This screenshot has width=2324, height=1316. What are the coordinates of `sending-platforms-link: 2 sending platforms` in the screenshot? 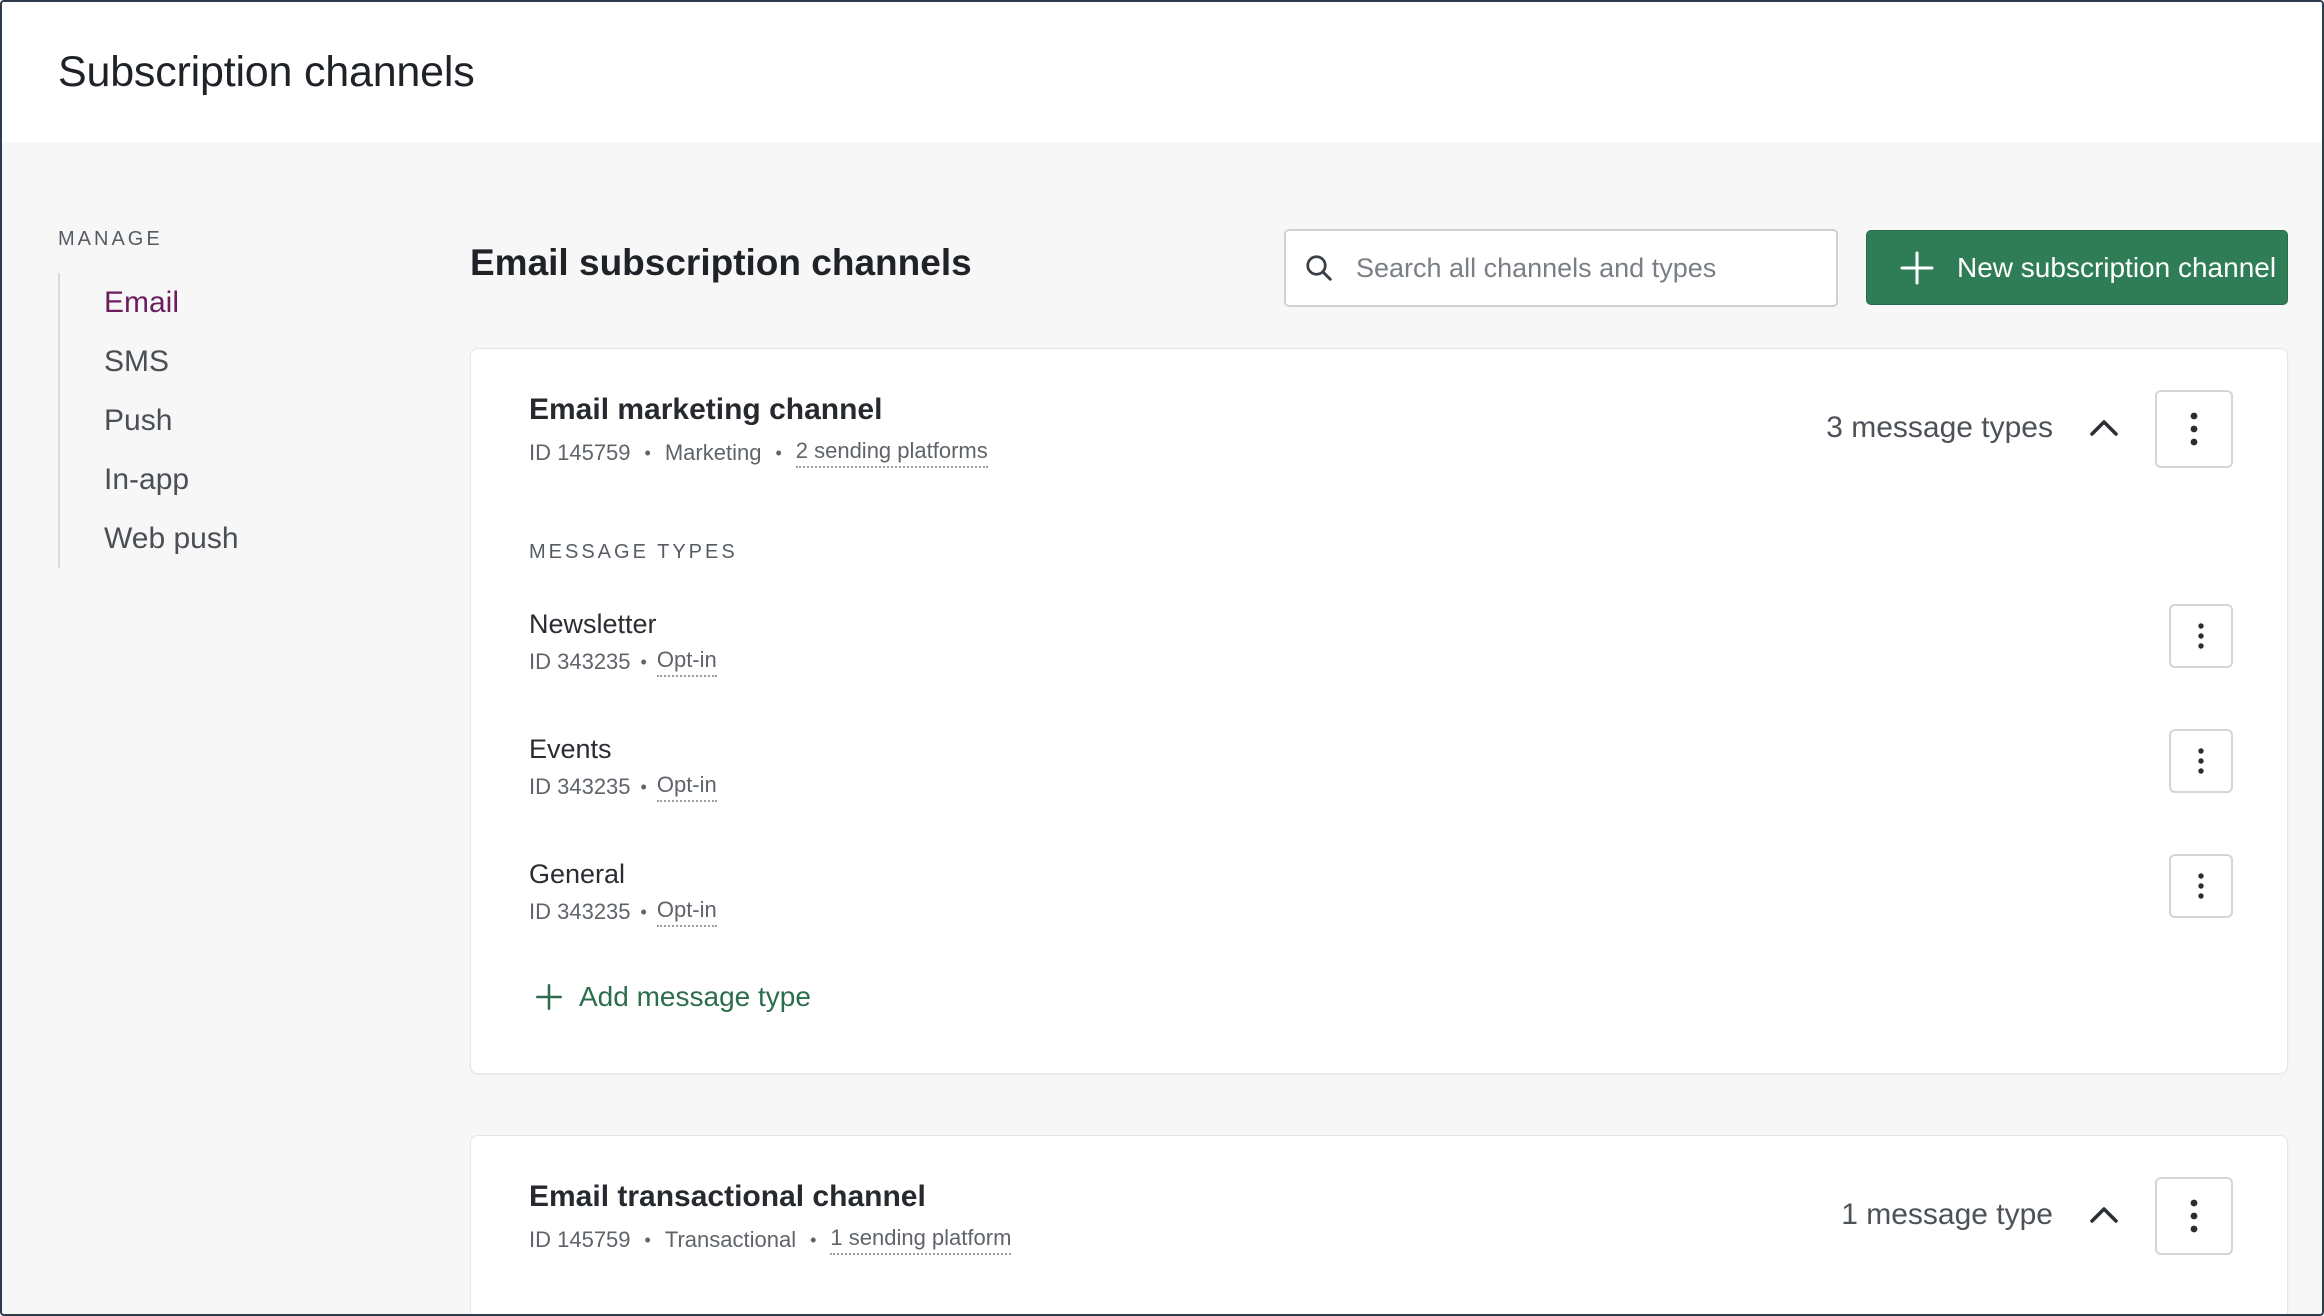 It's located at (891, 453).